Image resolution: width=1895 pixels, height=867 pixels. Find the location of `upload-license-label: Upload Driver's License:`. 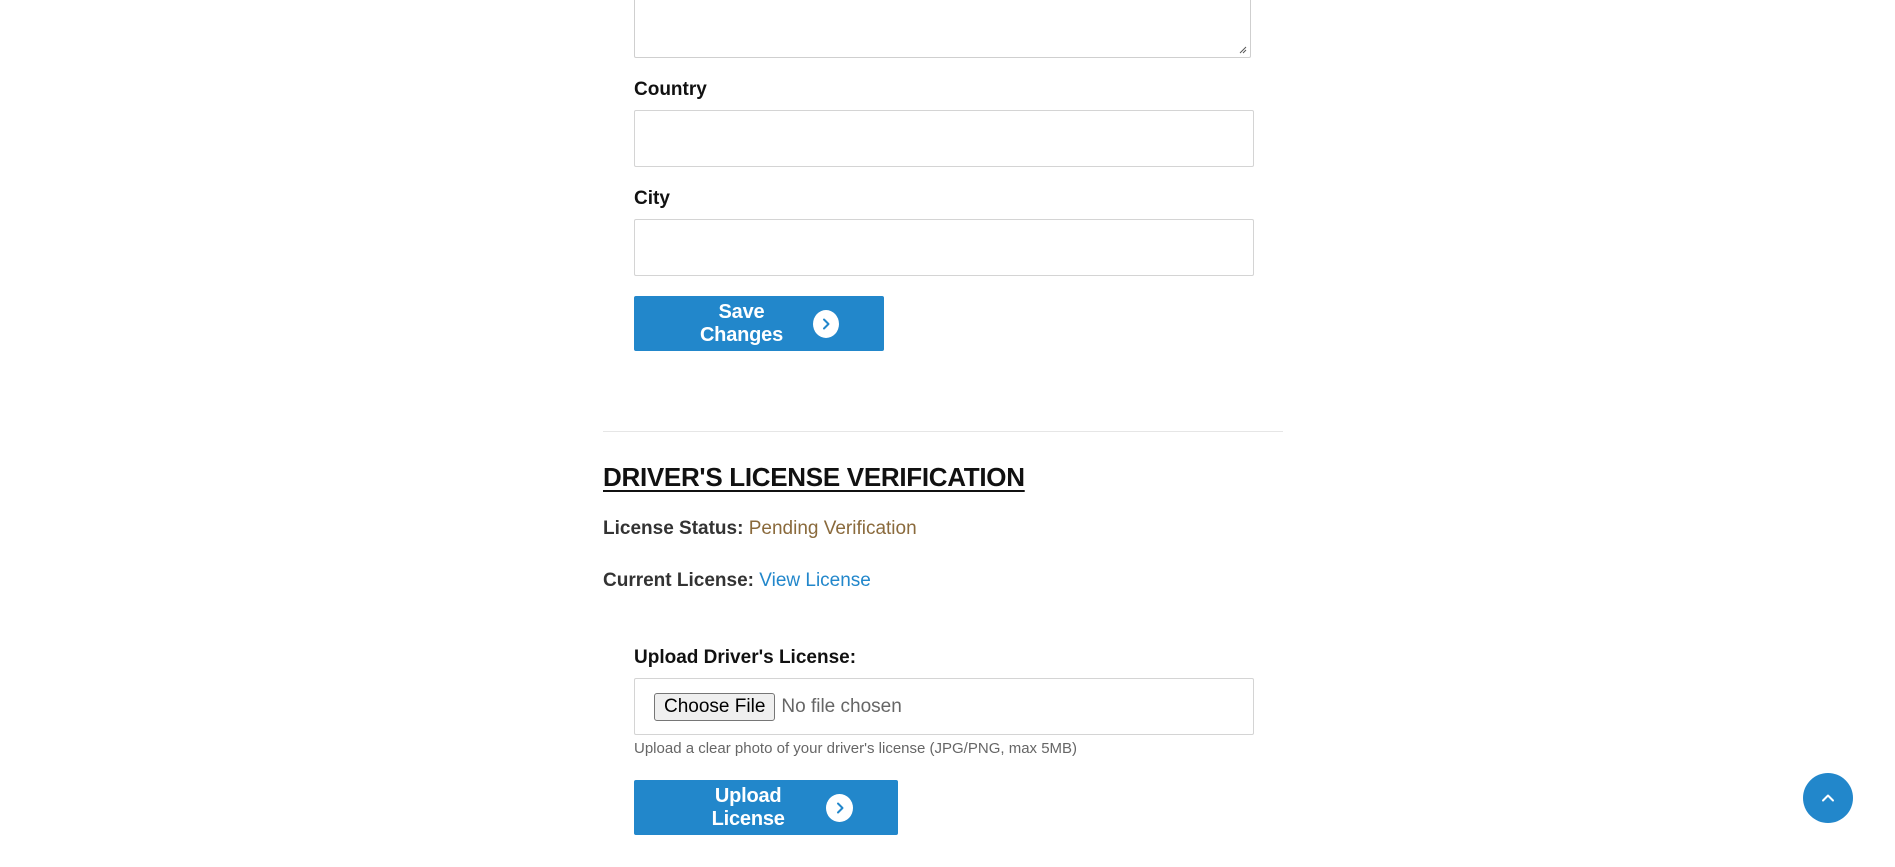

upload-license-label: Upload Driver's License: is located at coordinates (745, 657).